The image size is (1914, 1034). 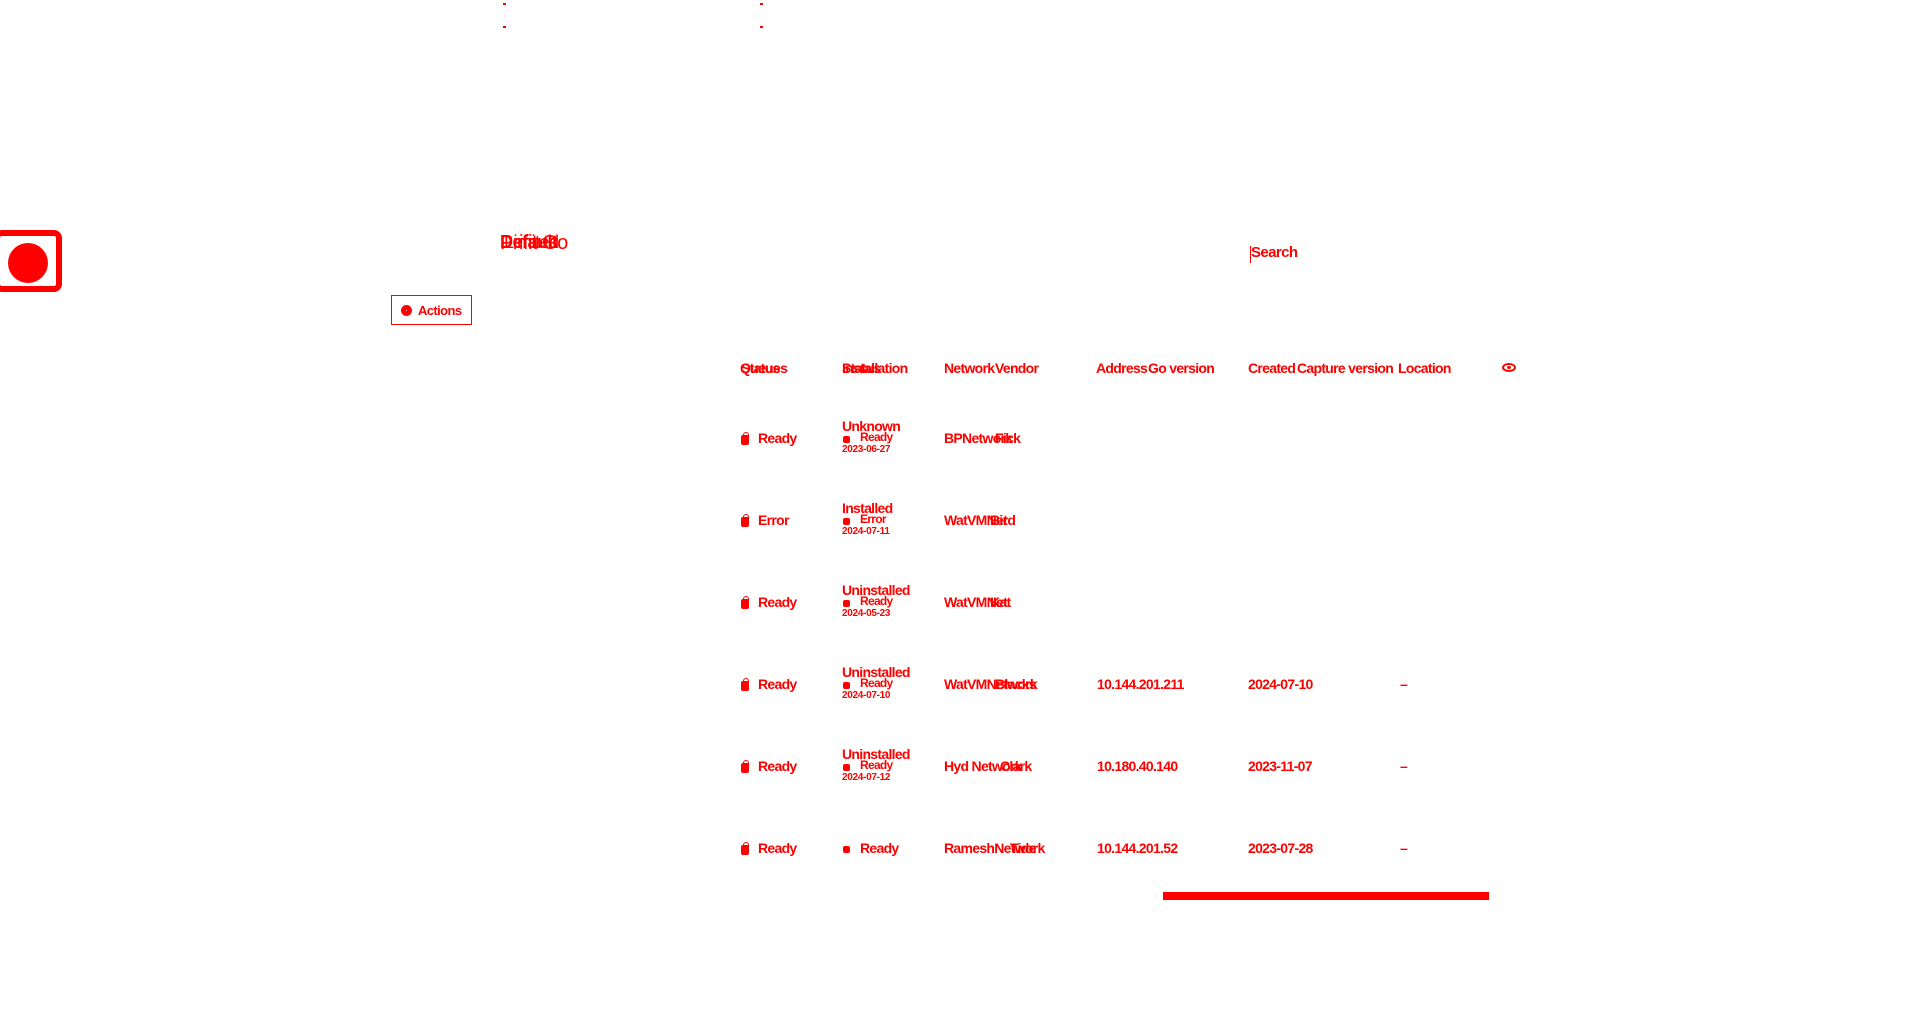 I want to click on horizontal-scrollbar, so click(x=1326, y=896).